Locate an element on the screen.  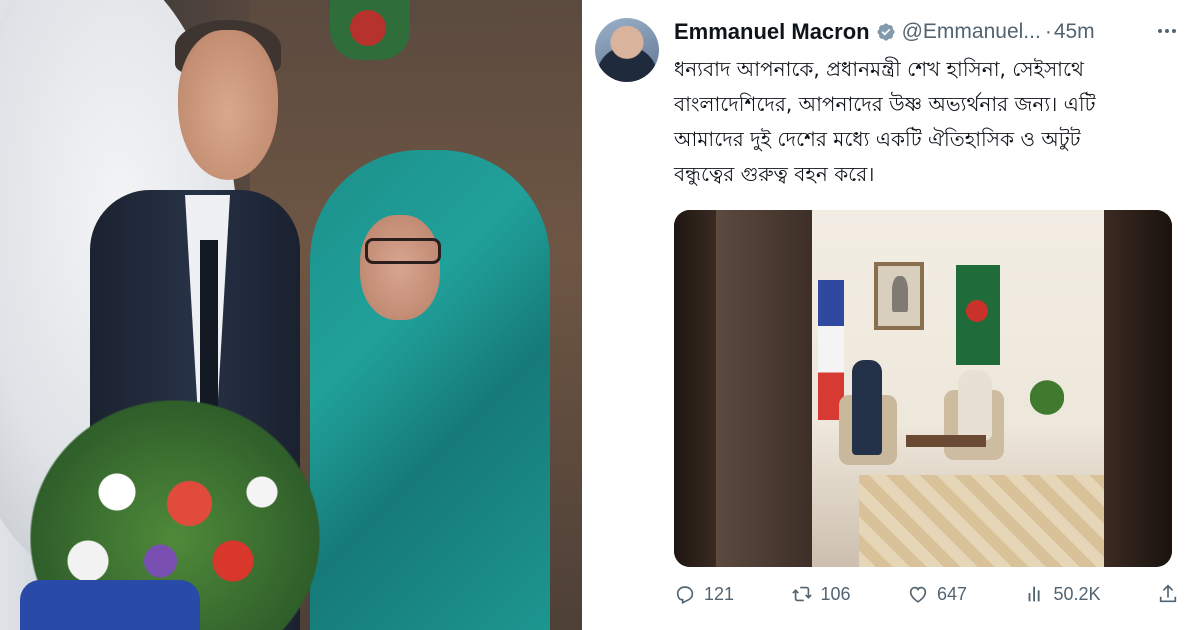
tweet-header: Emmanuel Macron @Emmanuel... · 45m is located at coordinates (934, 32).